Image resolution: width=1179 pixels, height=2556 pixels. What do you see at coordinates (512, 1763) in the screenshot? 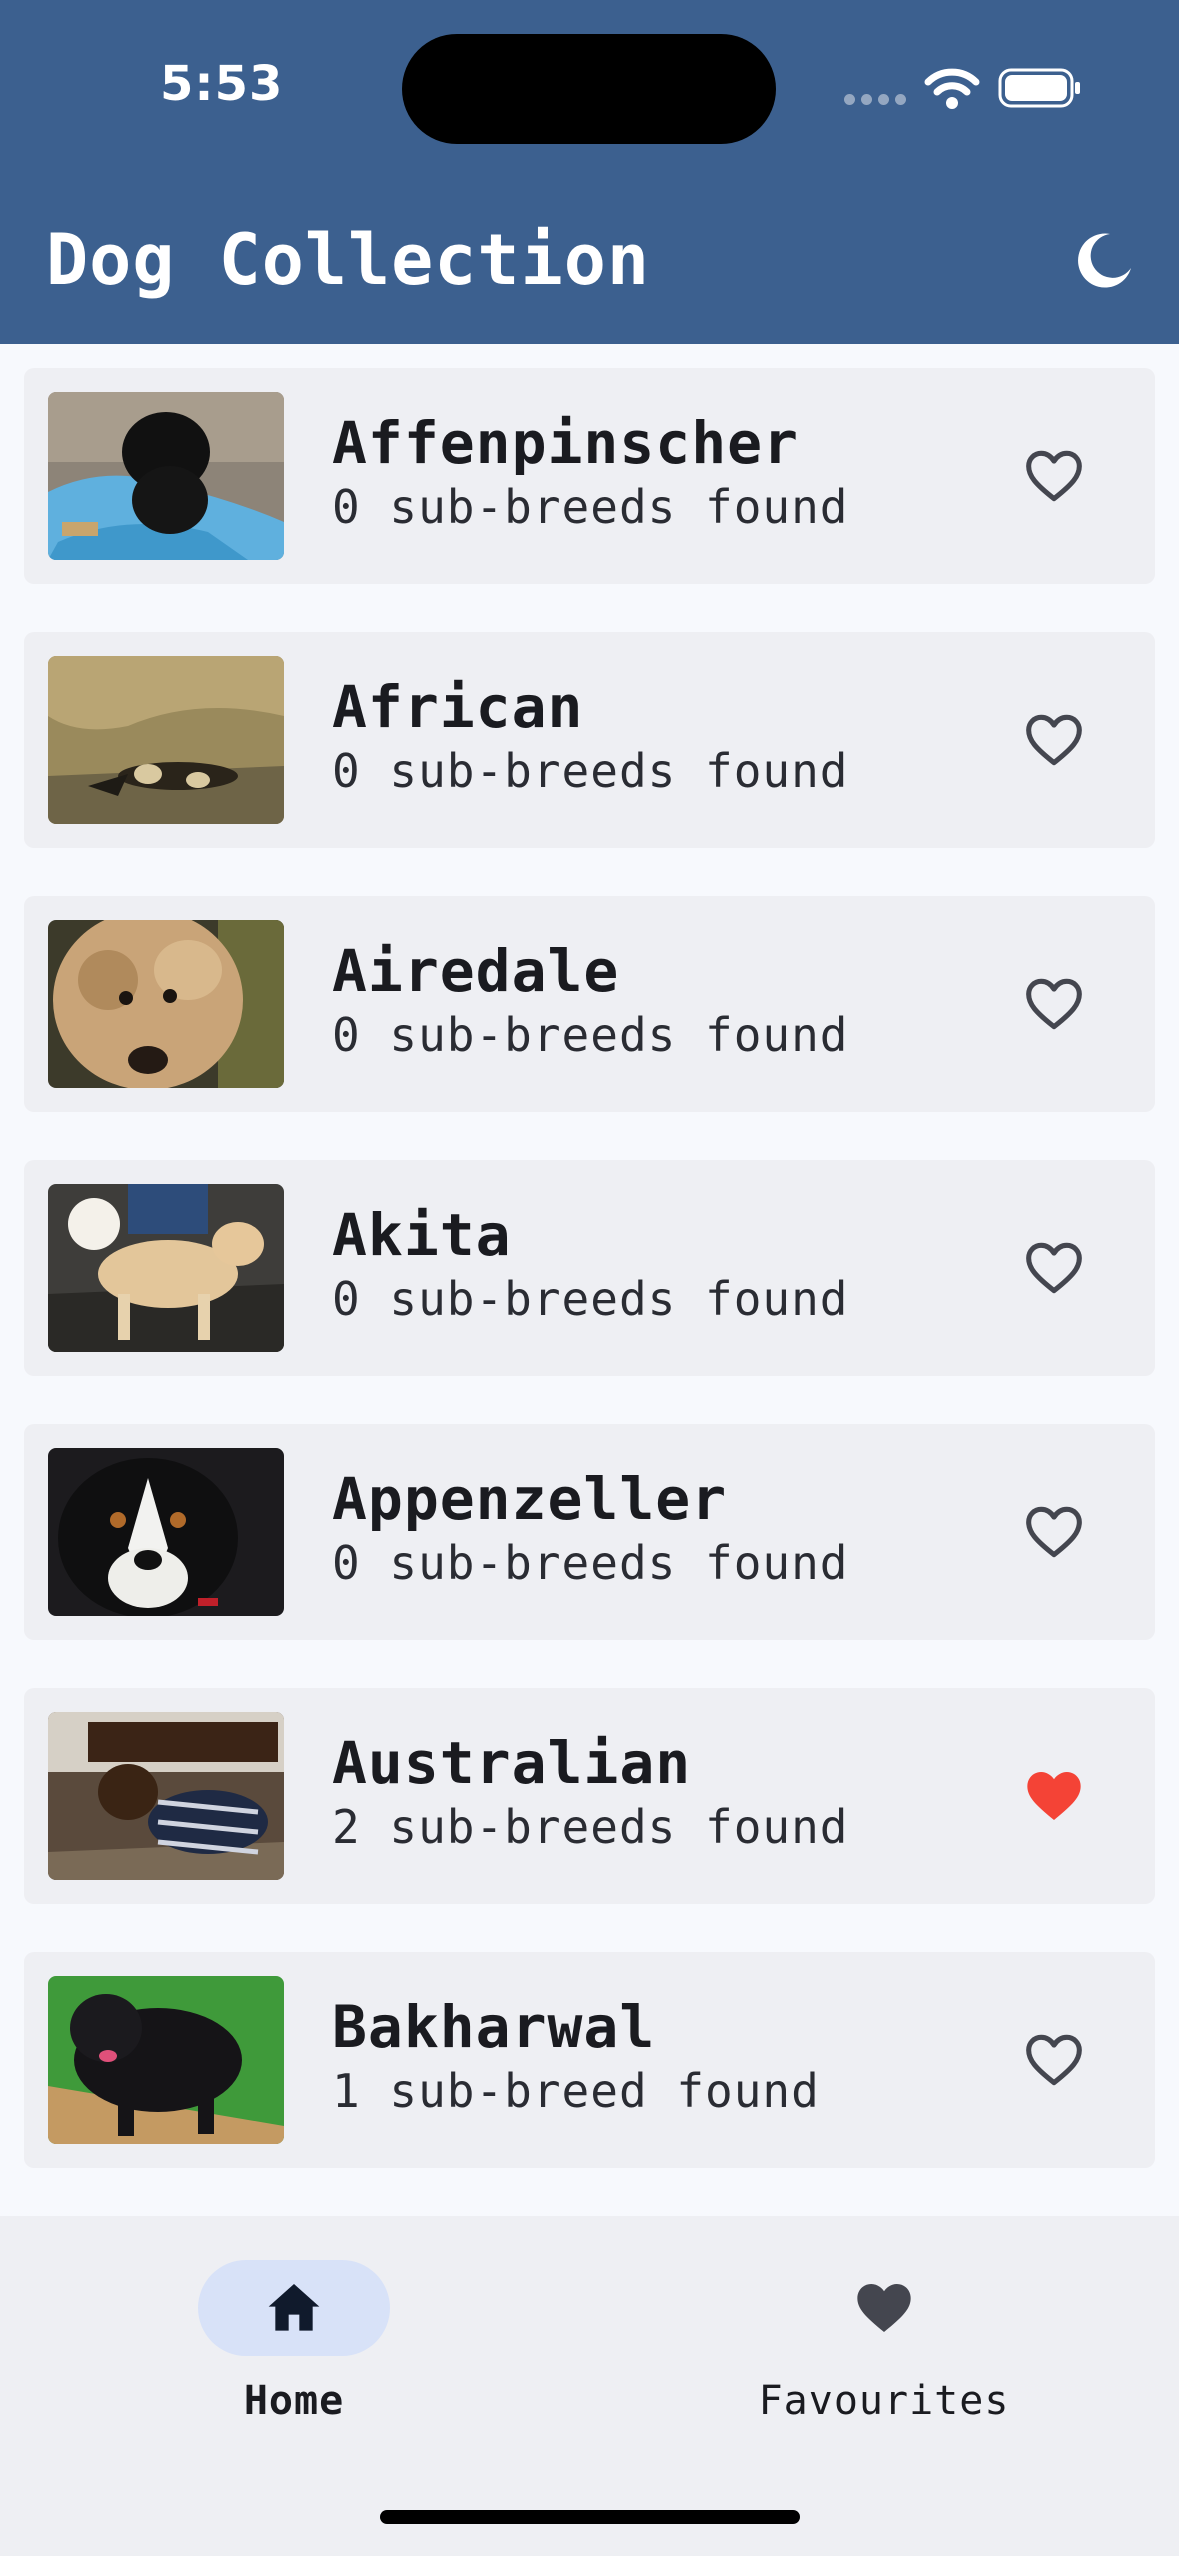
I see `breed-name: Australian` at bounding box center [512, 1763].